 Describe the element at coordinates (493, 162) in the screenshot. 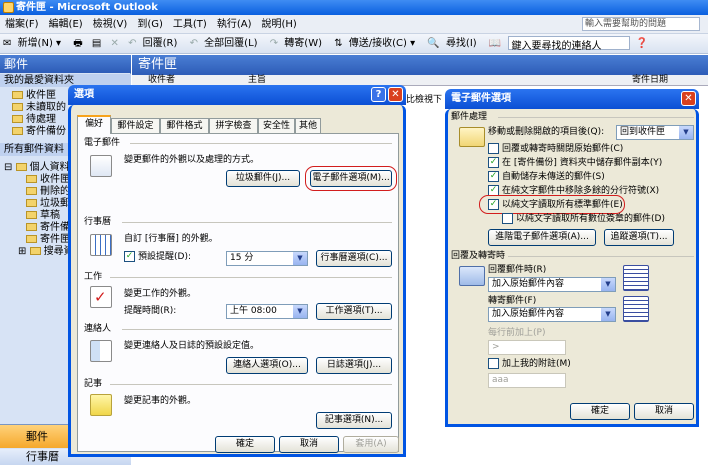

I see `checkbox-checked-icon: ✓` at that location.